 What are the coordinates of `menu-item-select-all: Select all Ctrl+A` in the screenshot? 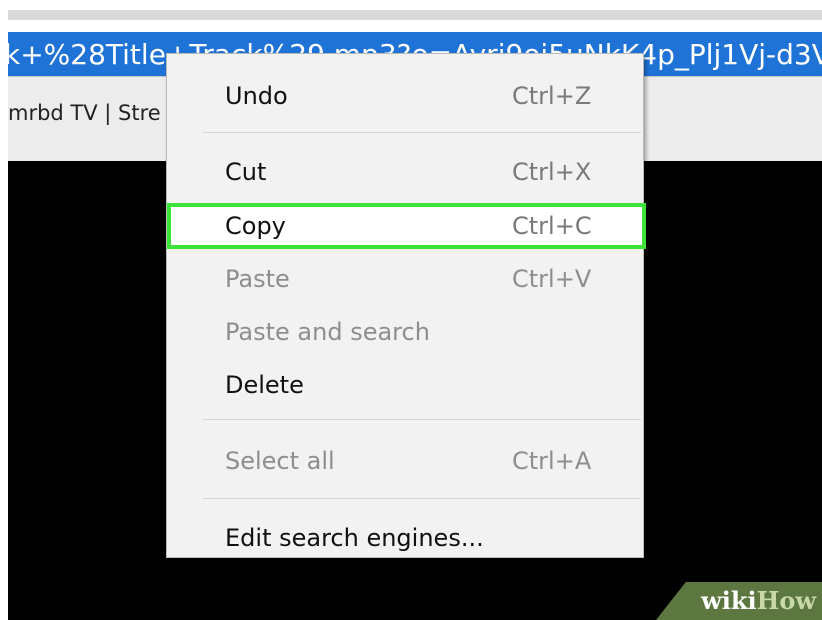 It's located at (405, 461).